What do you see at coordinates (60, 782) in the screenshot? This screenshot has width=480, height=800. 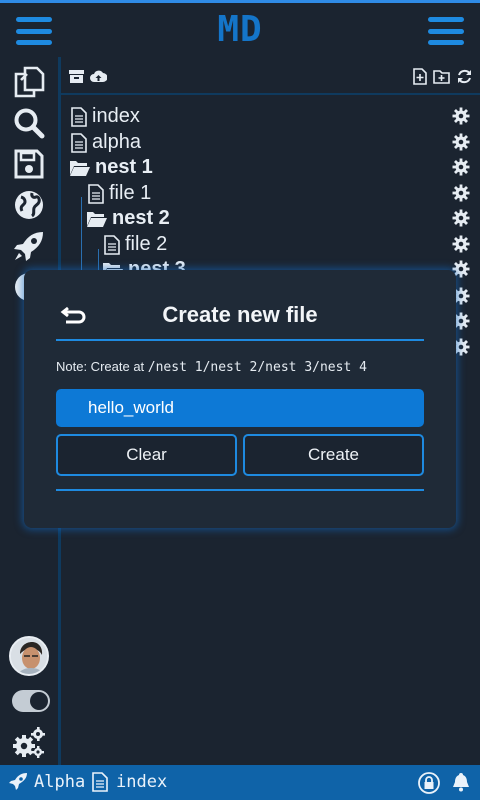 I see `status-project-label: Alpha` at bounding box center [60, 782].